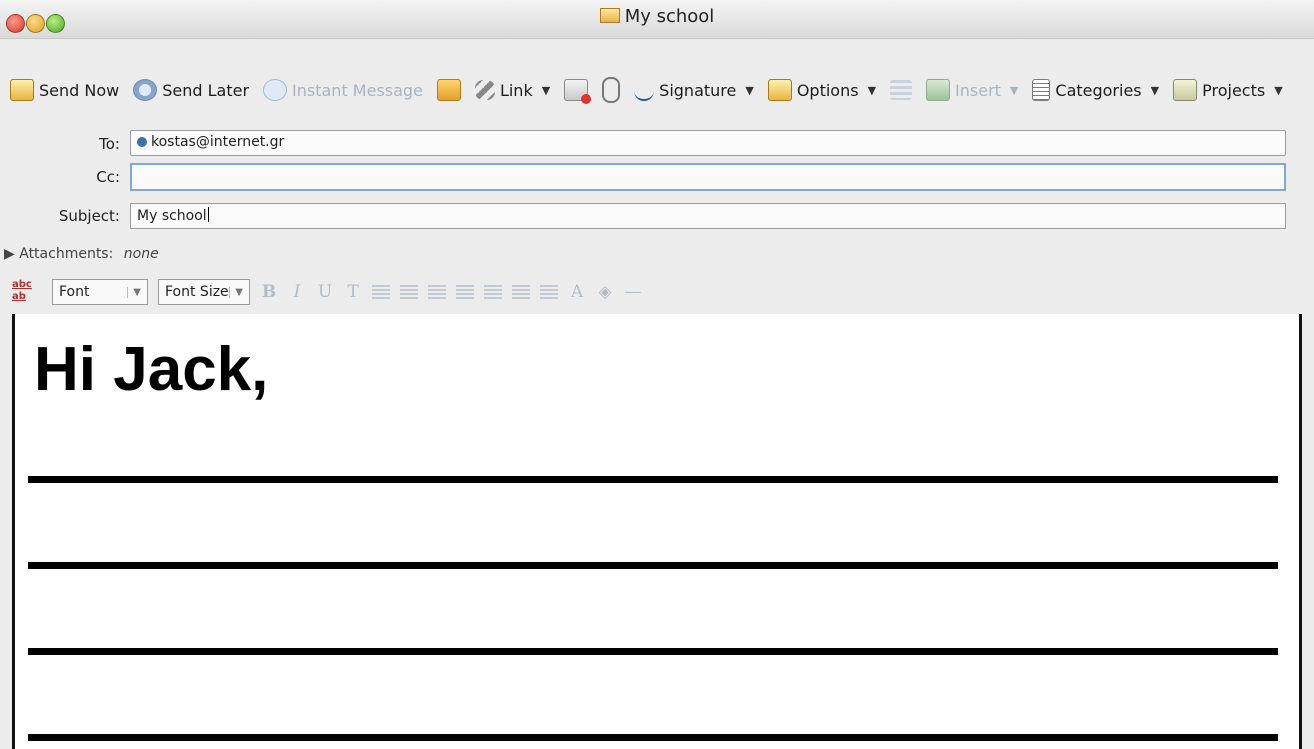  I want to click on title-bar: My school, so click(657, 19).